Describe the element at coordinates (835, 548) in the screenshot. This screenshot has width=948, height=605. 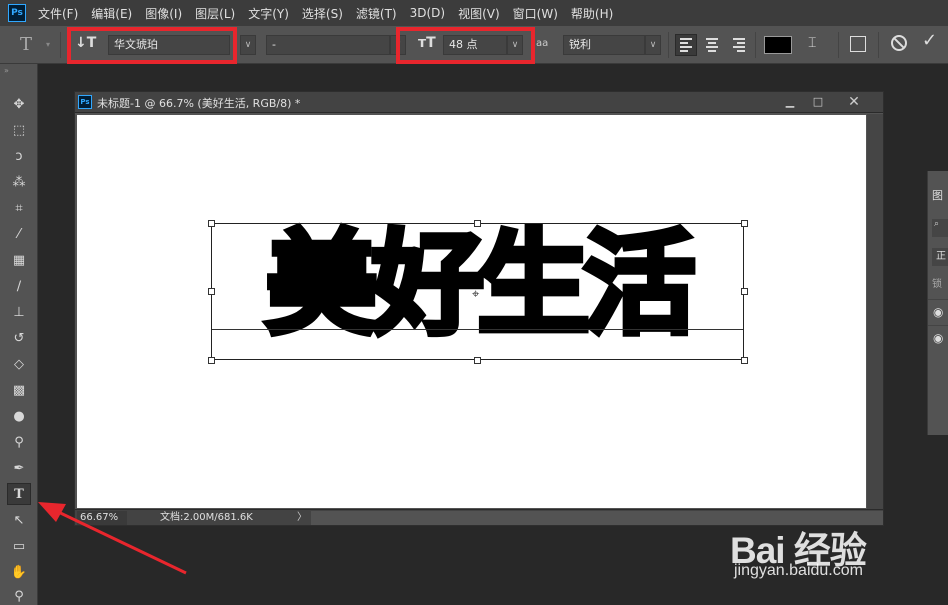
I see `baidu-watermark: Bai 经验 jingyan.baidu.com` at that location.